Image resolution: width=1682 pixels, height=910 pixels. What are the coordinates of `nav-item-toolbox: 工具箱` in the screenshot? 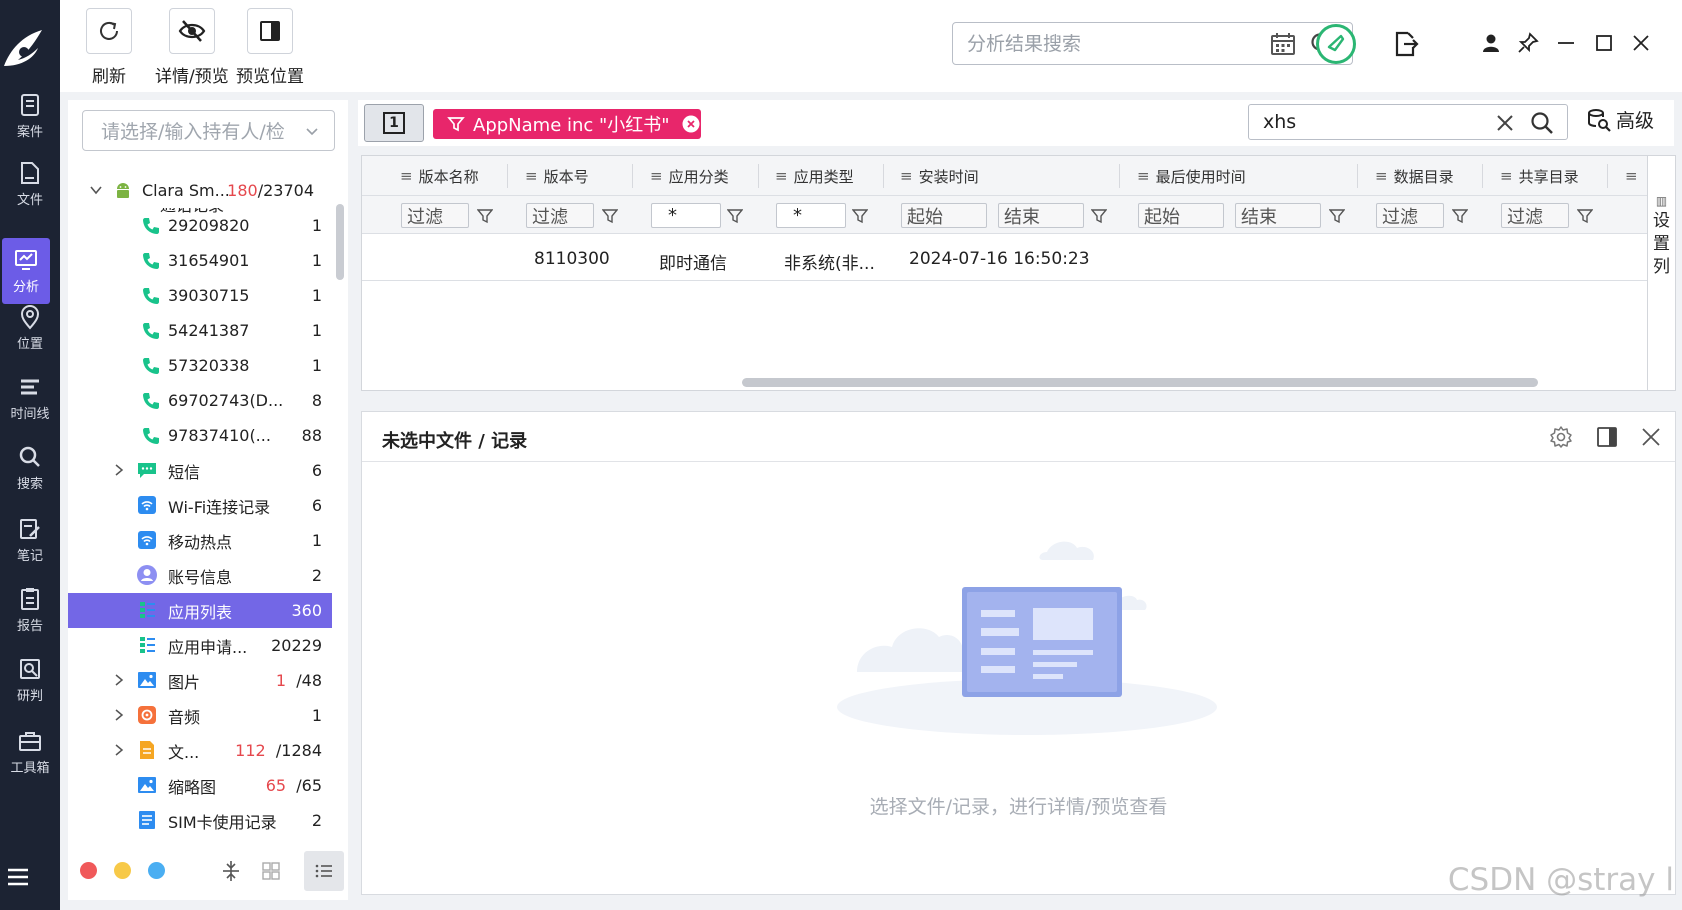 It's located at (30, 752).